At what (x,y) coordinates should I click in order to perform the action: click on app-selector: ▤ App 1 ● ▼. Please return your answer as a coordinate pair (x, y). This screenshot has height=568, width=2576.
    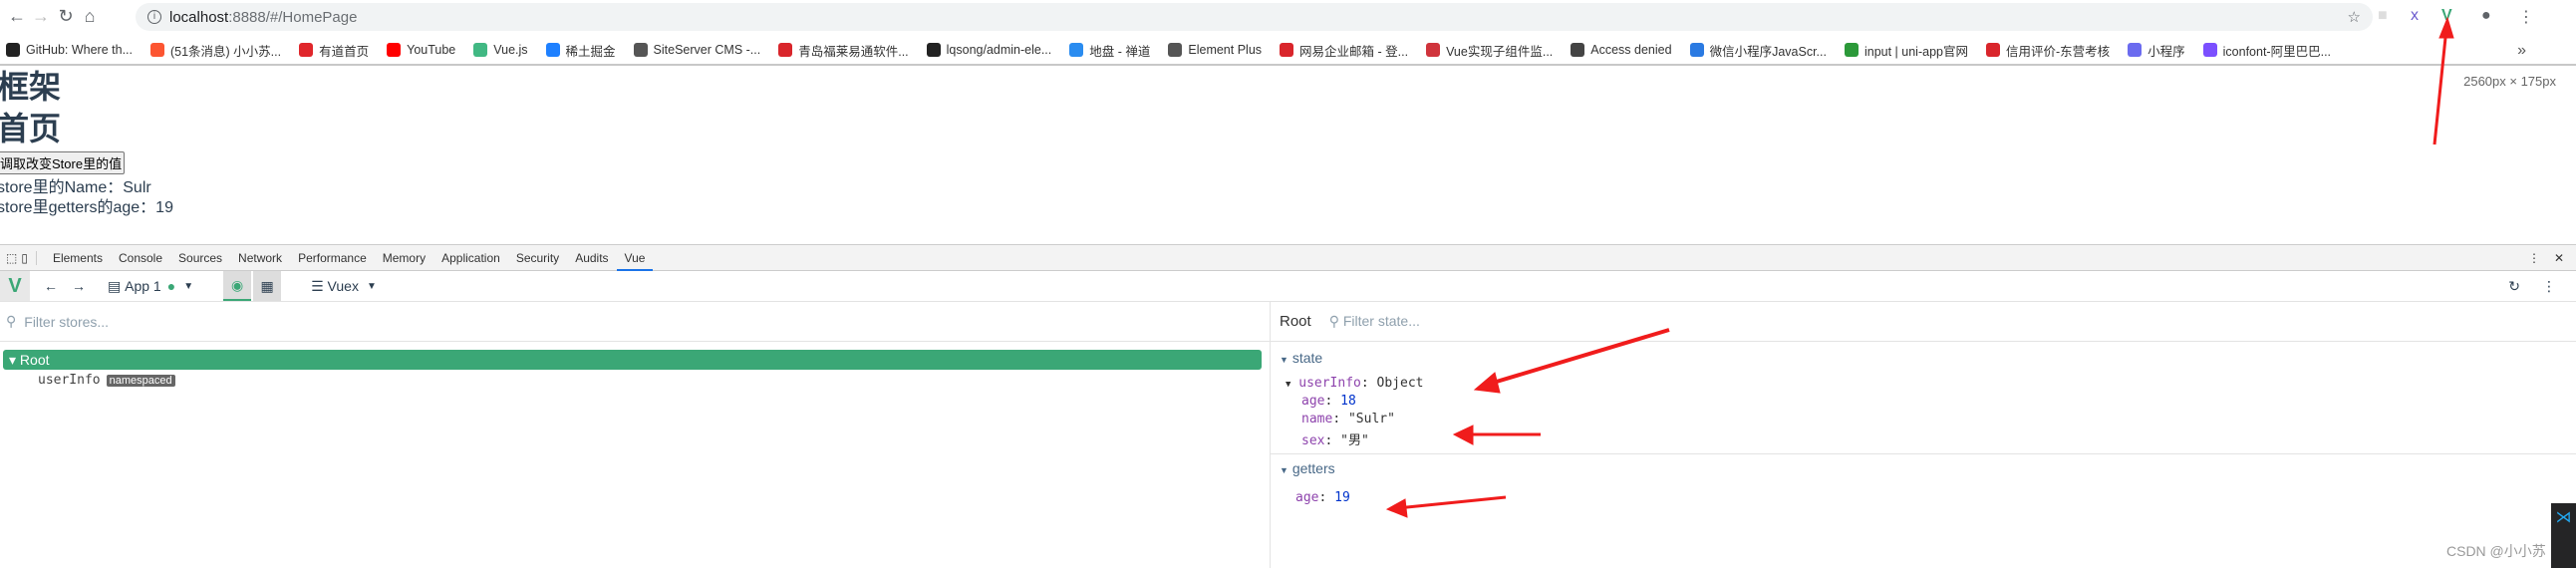
    Looking at the image, I should click on (150, 286).